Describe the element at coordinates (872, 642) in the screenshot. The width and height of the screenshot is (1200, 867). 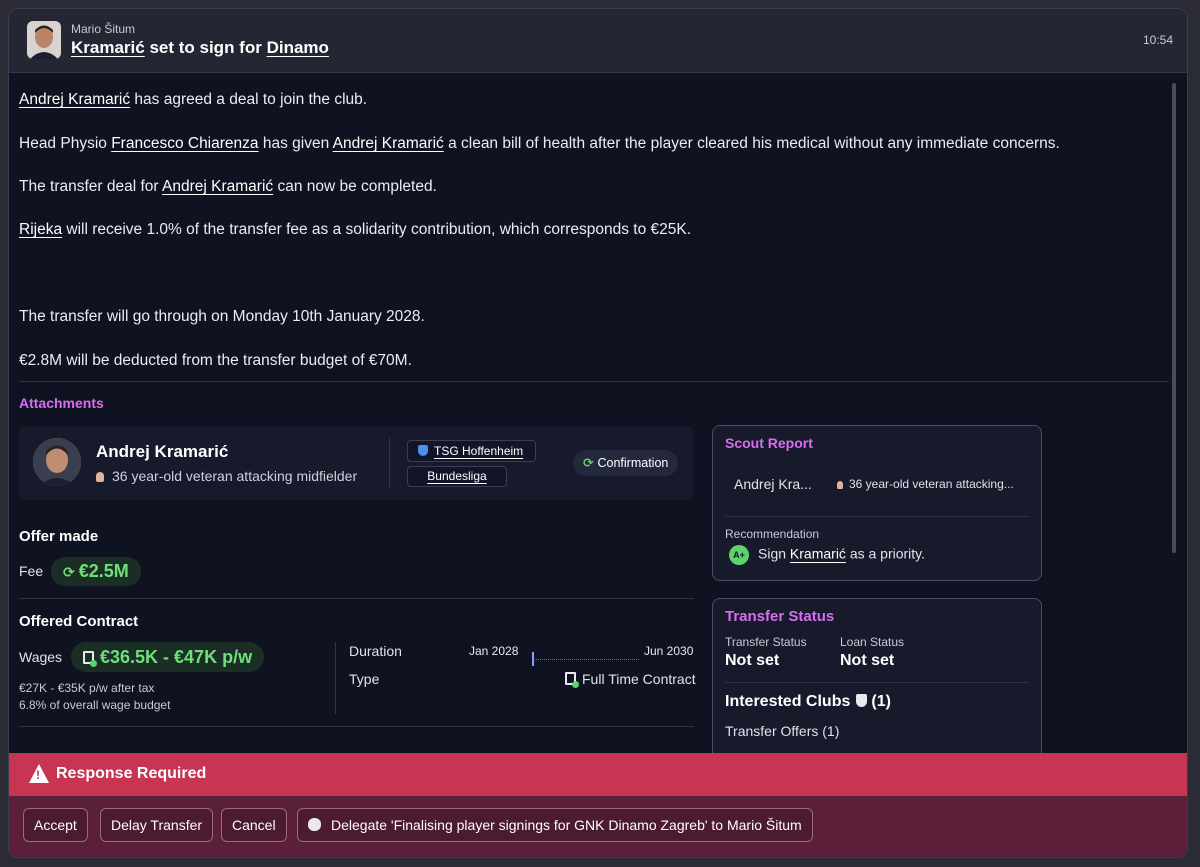
I see `loan-status-label: Loan Status` at that location.